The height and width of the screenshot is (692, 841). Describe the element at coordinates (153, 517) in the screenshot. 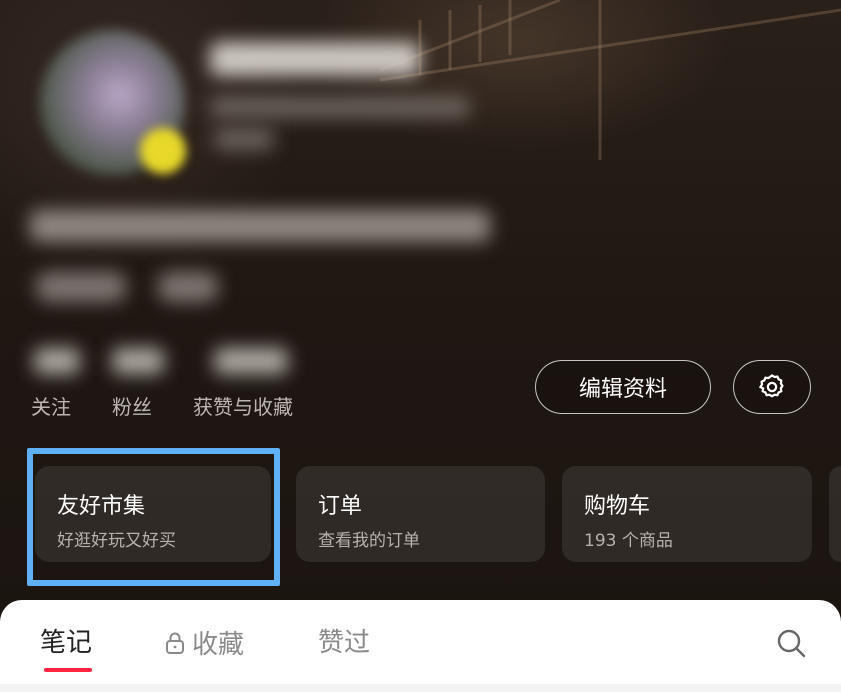

I see `highlight-box` at that location.